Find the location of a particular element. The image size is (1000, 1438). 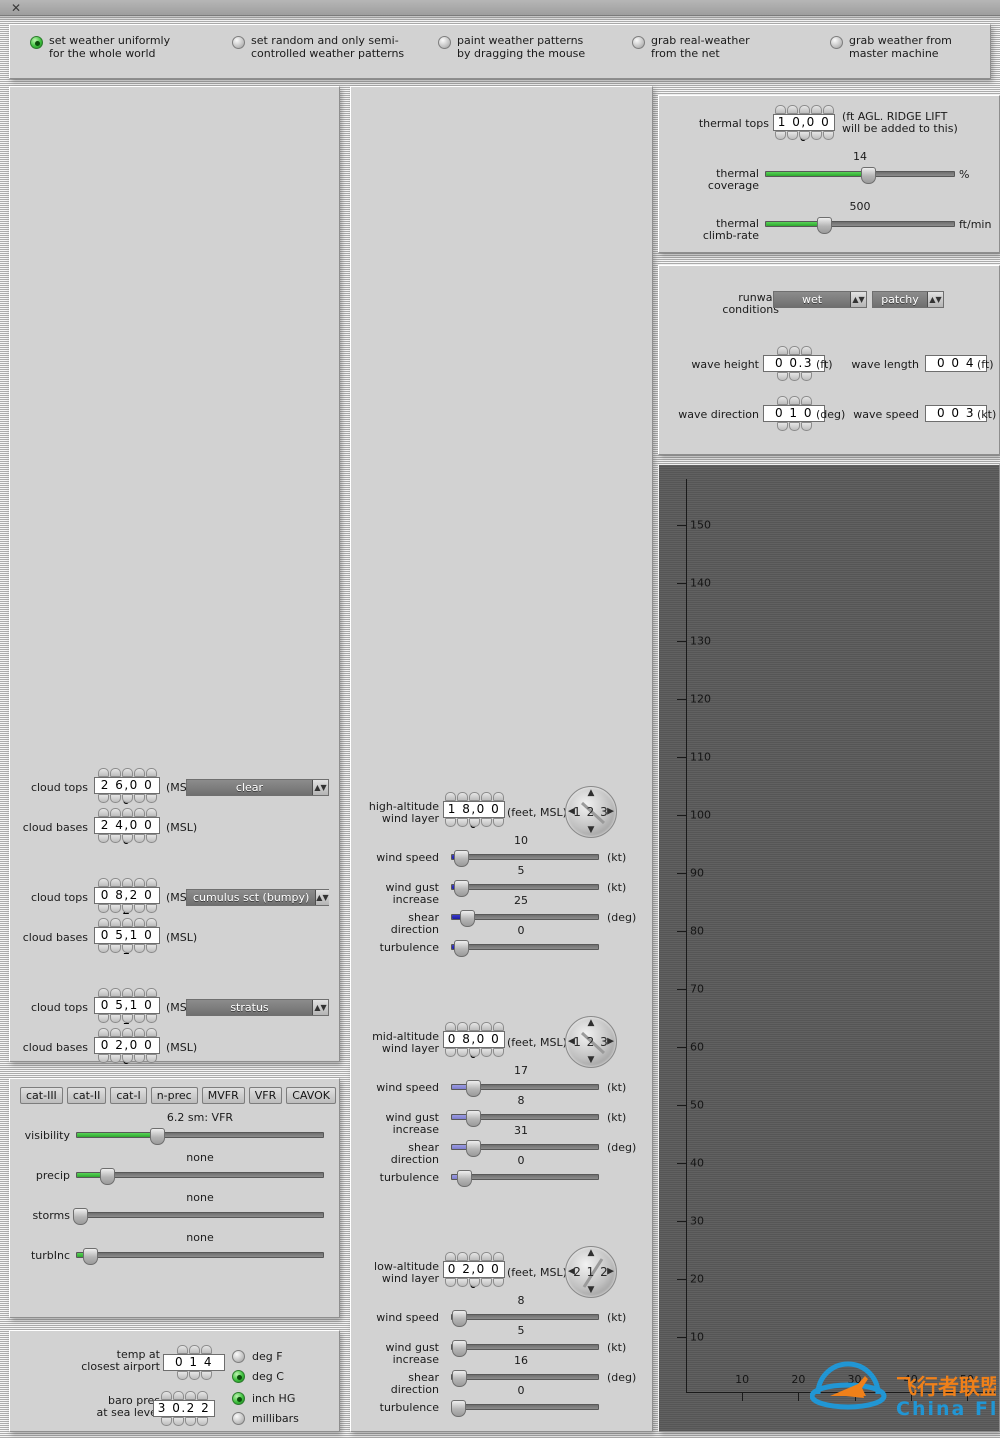

runway-coverage-select: patchy ▲ ▼ is located at coordinates (908, 299).